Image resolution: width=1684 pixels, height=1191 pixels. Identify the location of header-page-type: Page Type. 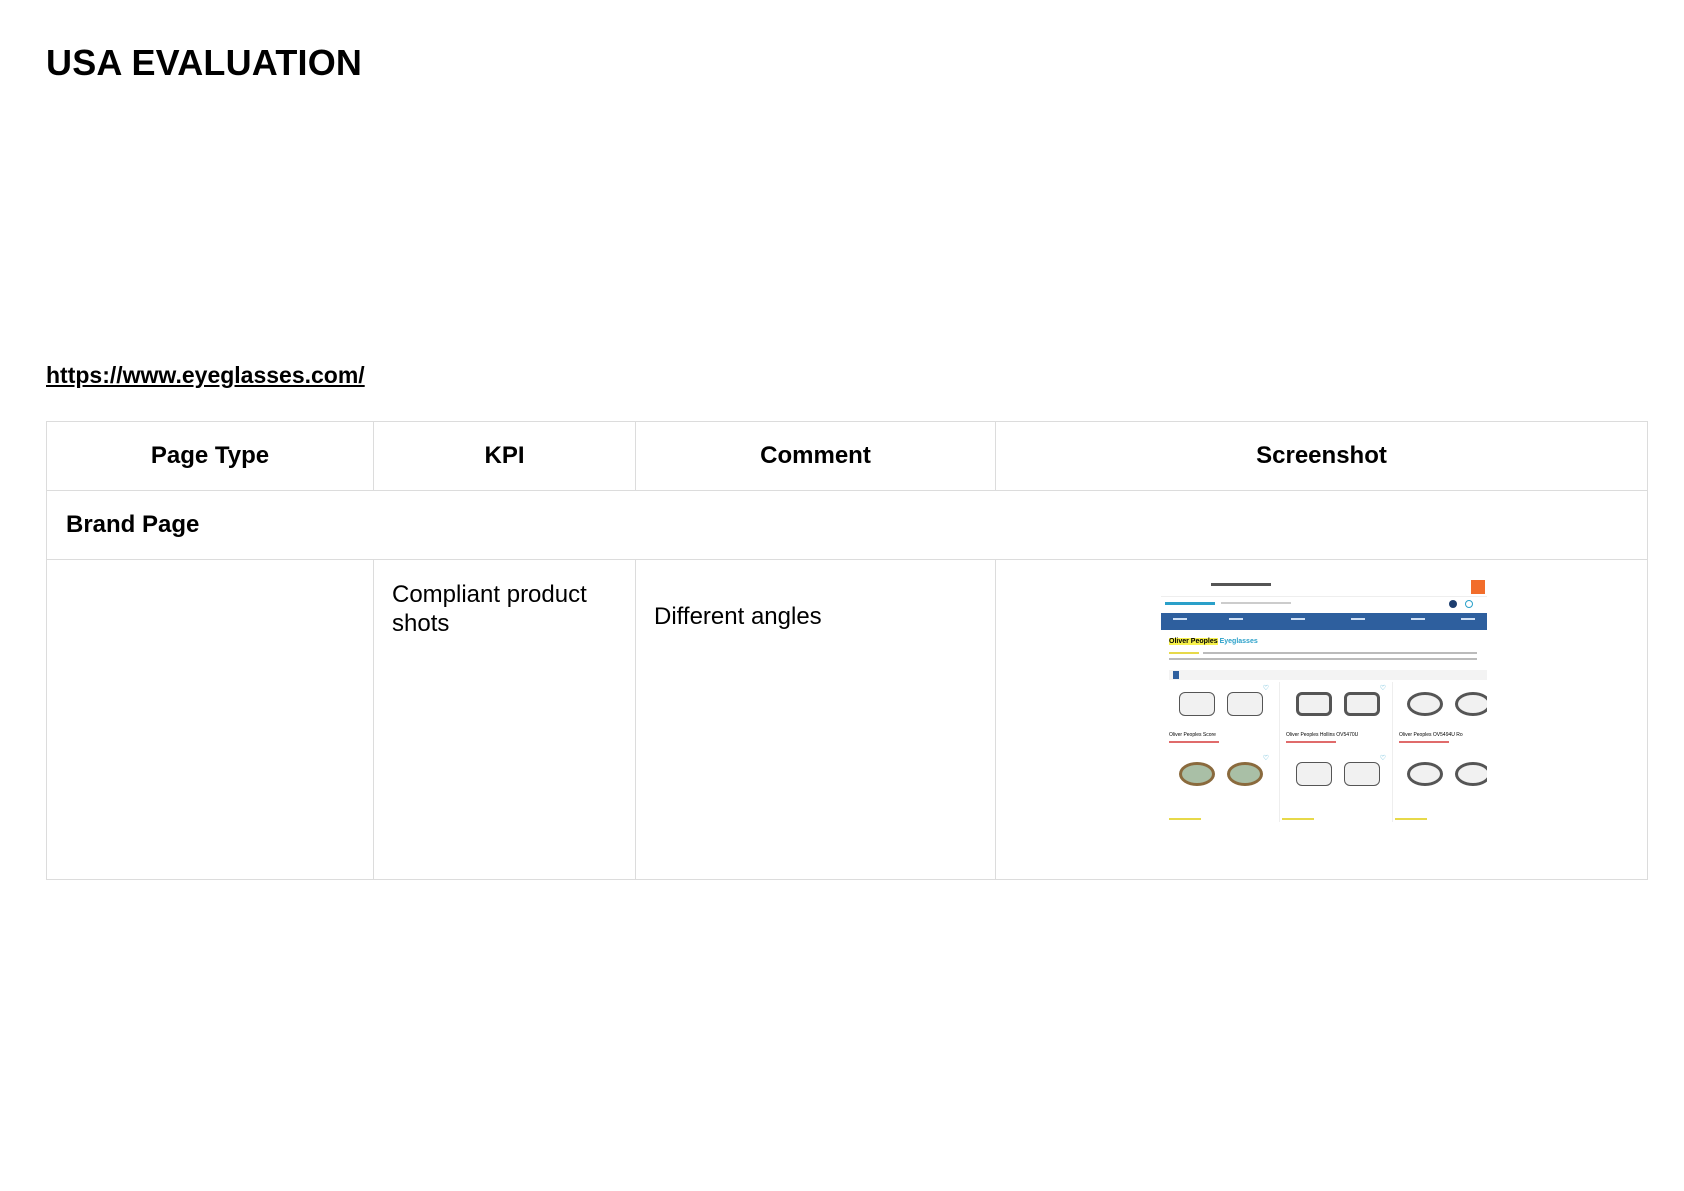
(210, 456).